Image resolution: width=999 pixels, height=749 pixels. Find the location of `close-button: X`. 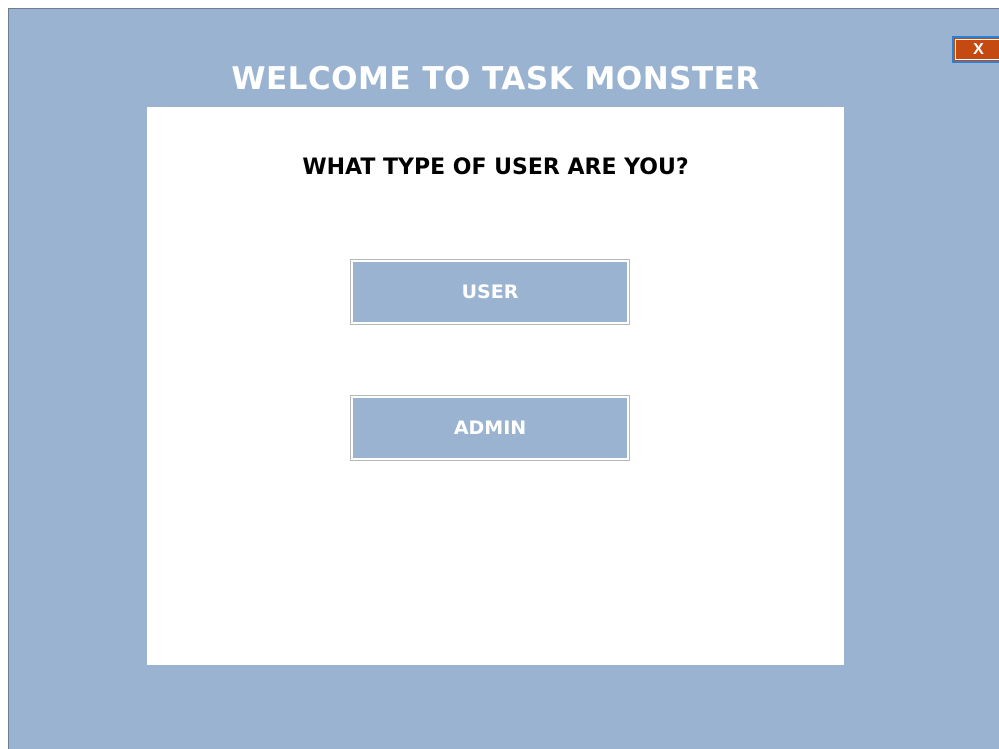

close-button: X is located at coordinates (975, 49).